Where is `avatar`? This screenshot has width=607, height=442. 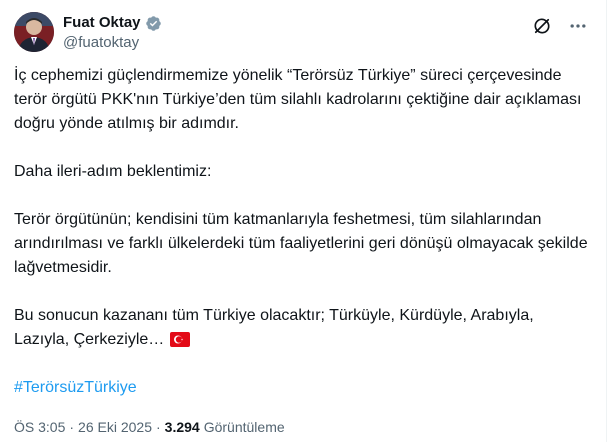 avatar is located at coordinates (34, 32).